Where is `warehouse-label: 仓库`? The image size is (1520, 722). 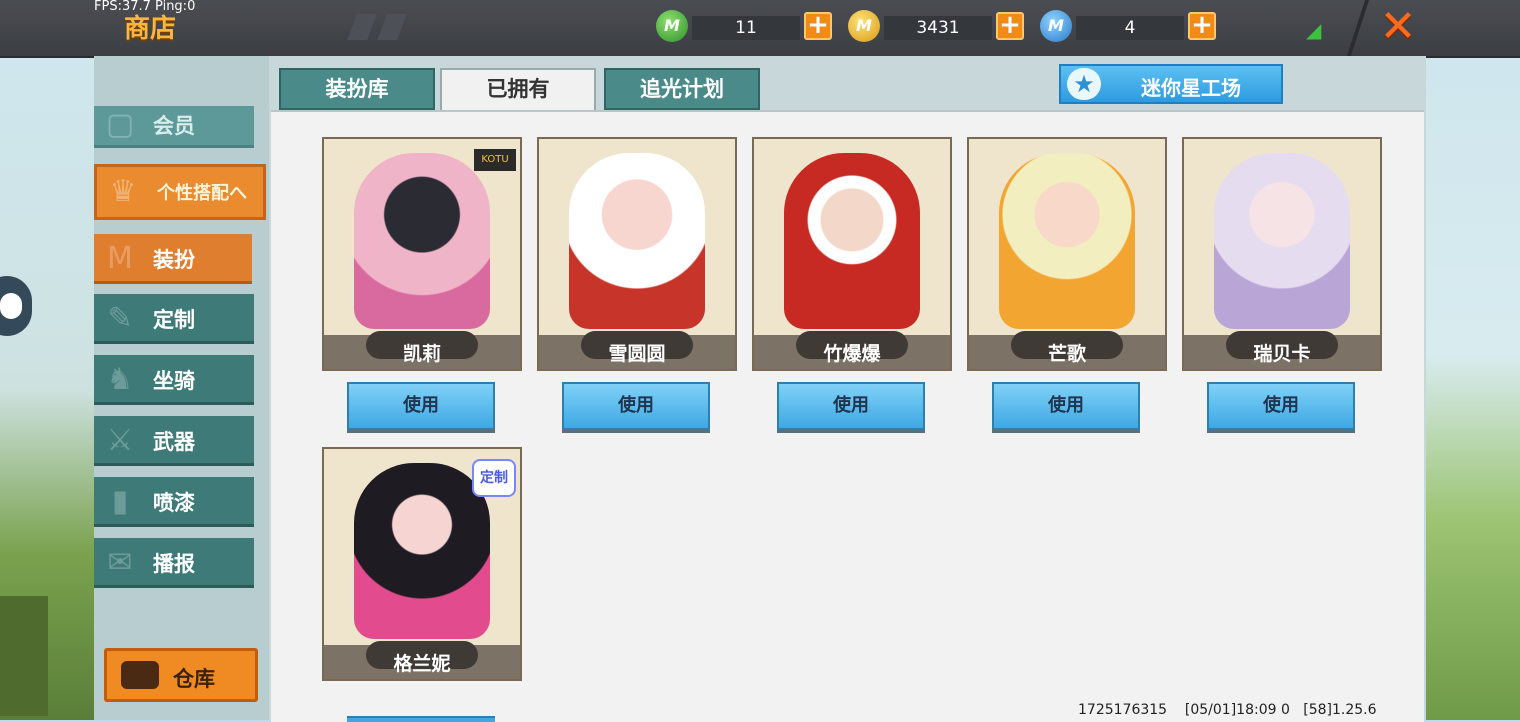
warehouse-label: 仓库 is located at coordinates (194, 679).